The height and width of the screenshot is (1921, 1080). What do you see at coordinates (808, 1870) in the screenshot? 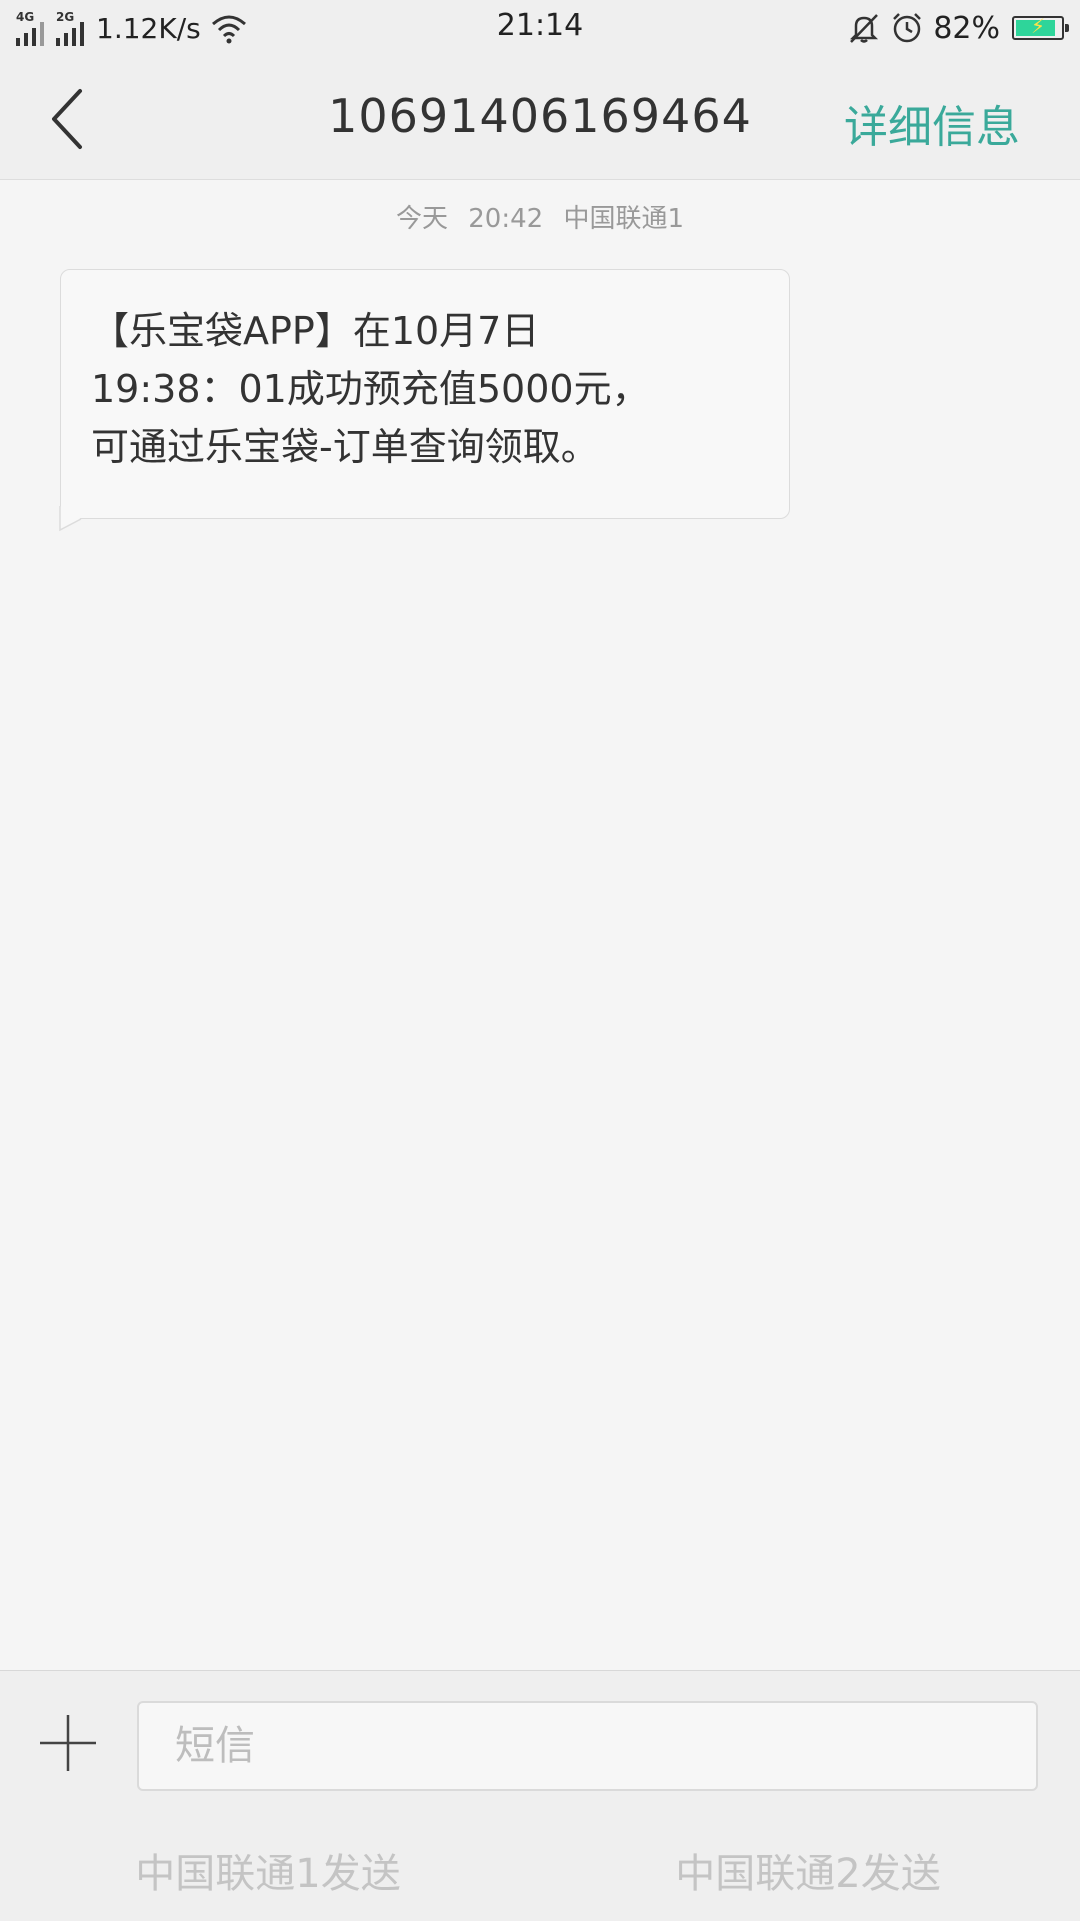
I see `send-sim2-button: 中国联通2发送` at bounding box center [808, 1870].